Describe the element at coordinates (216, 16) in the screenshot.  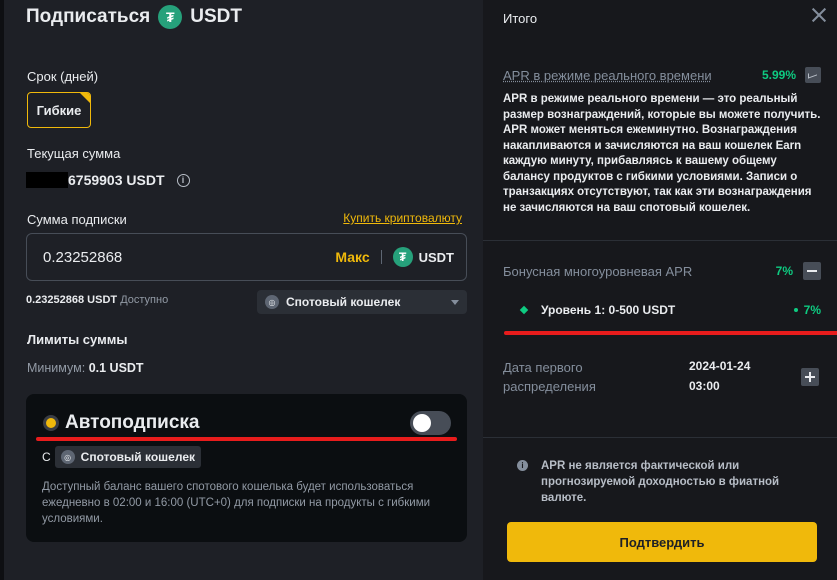
I see `asset-name: USDT` at that location.